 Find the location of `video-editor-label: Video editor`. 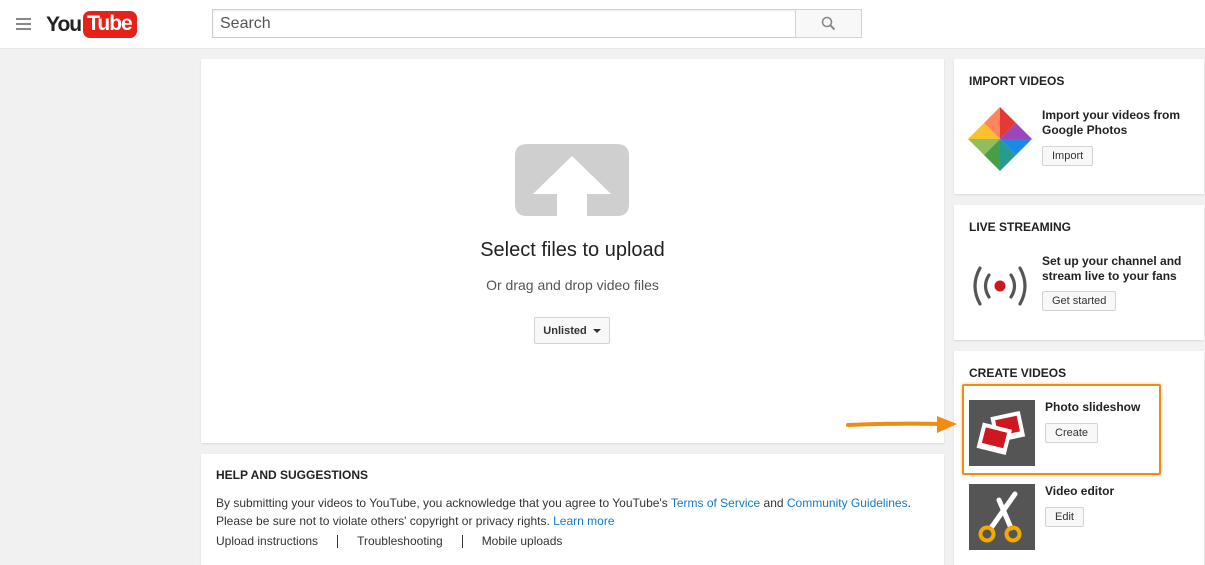

video-editor-label: Video editor is located at coordinates (1080, 491).